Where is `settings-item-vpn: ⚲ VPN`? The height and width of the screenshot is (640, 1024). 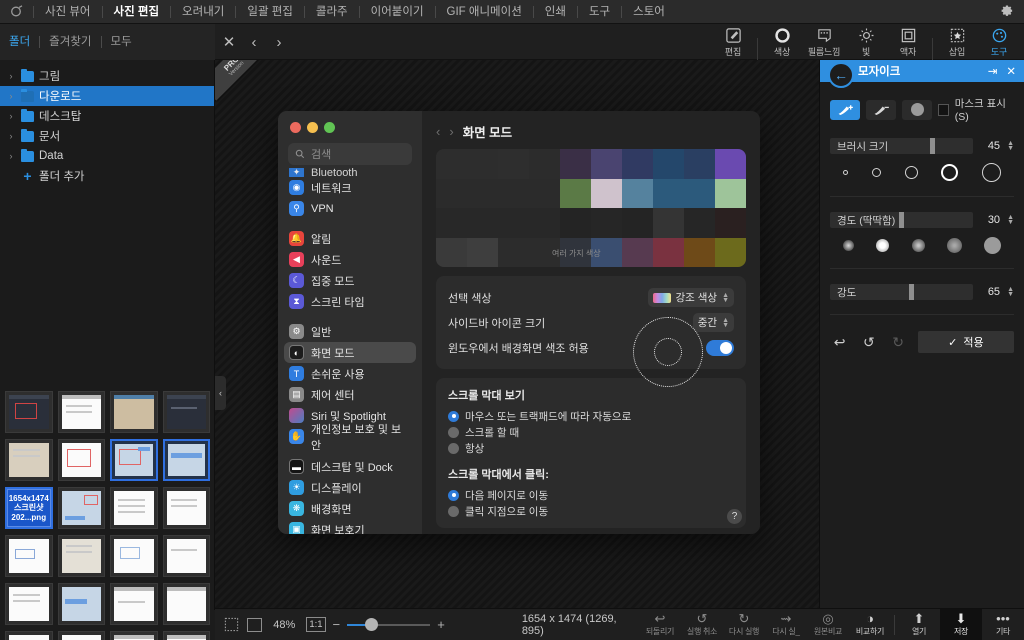
settings-item-vpn: ⚲ VPN is located at coordinates (350, 208).